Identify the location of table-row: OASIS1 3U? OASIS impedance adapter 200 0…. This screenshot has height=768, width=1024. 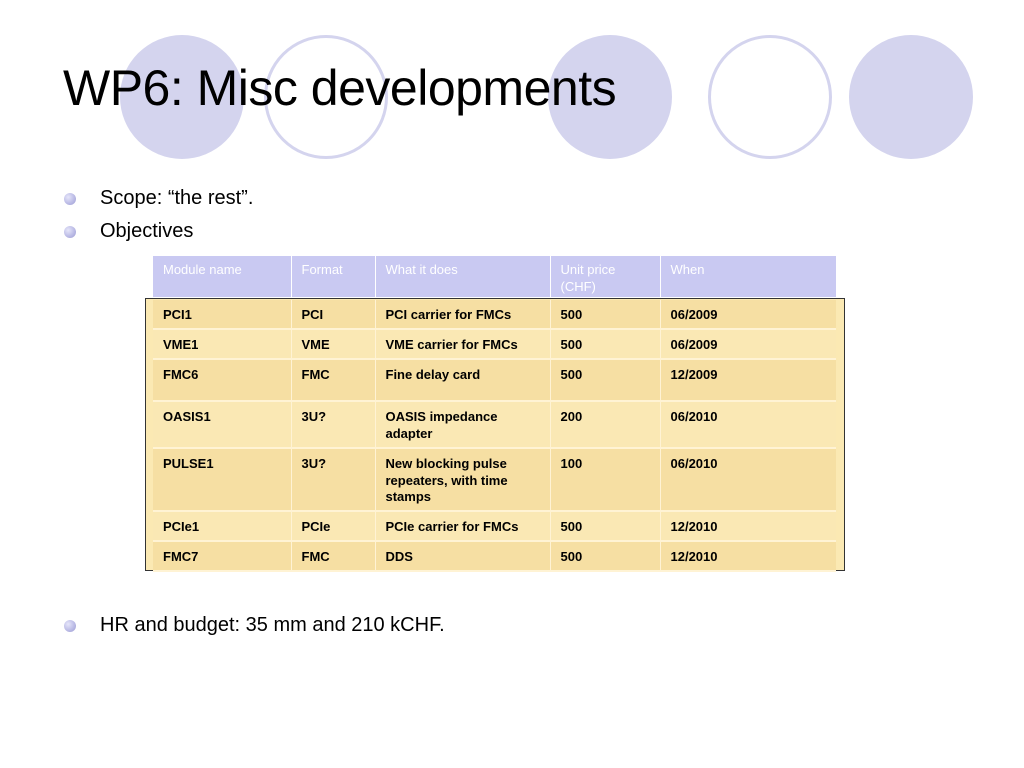
(494, 424).